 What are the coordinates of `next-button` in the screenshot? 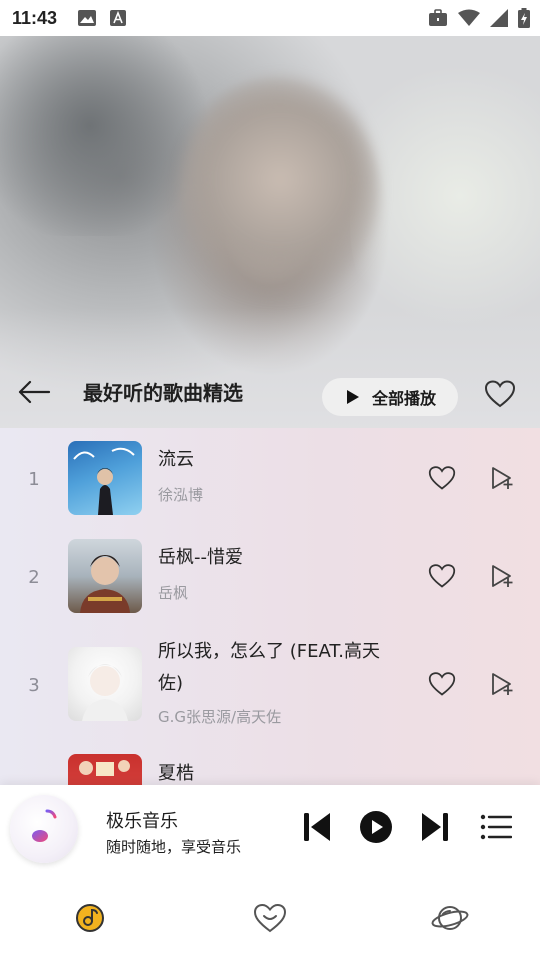 It's located at (435, 829).